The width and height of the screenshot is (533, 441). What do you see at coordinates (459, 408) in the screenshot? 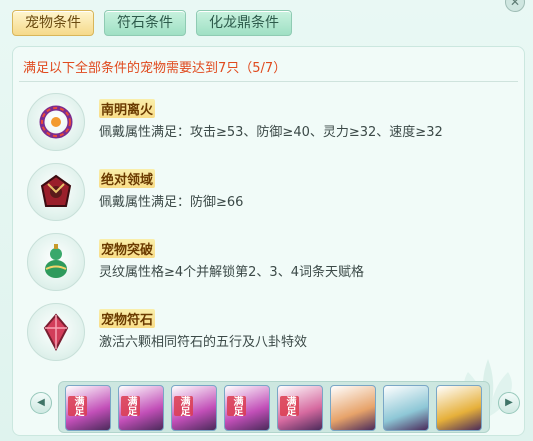
I see `golden-phoenix-pet` at bounding box center [459, 408].